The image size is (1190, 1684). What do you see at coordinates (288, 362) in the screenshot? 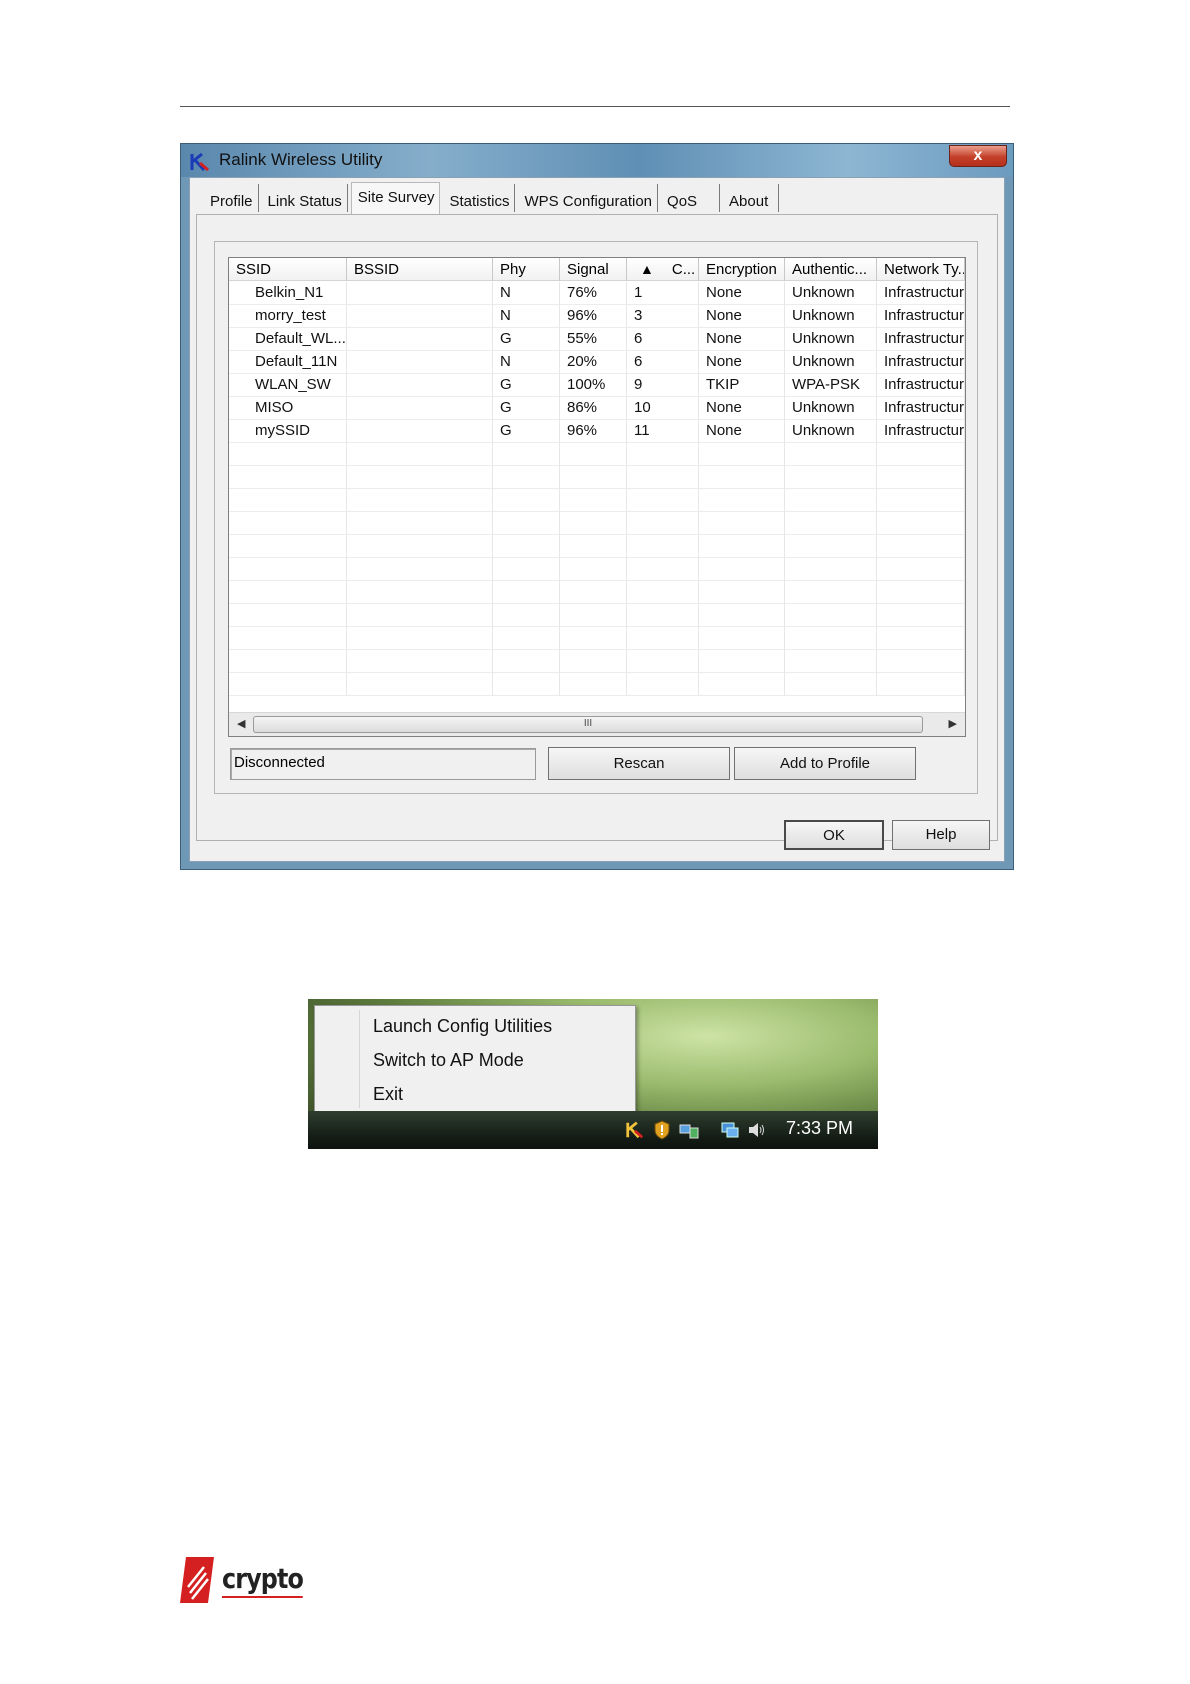
I see `cell-ssid: Default_11N` at bounding box center [288, 362].